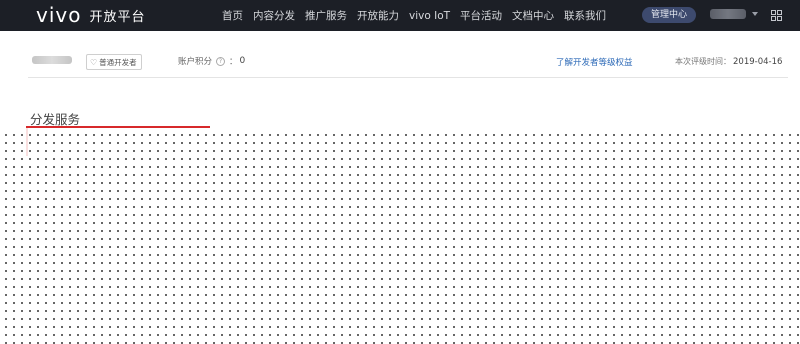  I want to click on evaluation-date: 2019-04-16, so click(758, 62).